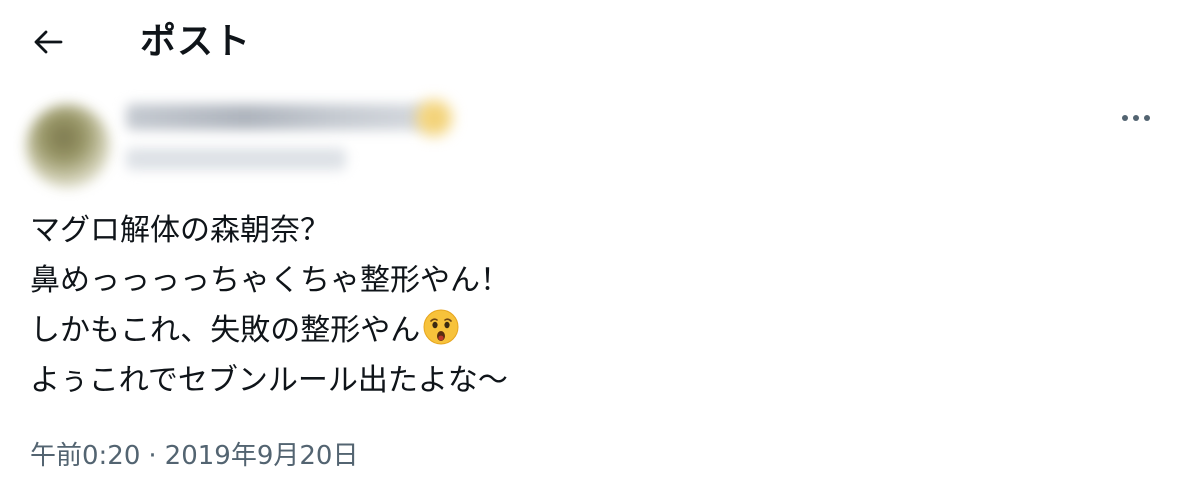 Image resolution: width=1181 pixels, height=499 pixels. Describe the element at coordinates (269, 380) in the screenshot. I see `post-line: よぅこれでセブンルール出たよな〜` at that location.